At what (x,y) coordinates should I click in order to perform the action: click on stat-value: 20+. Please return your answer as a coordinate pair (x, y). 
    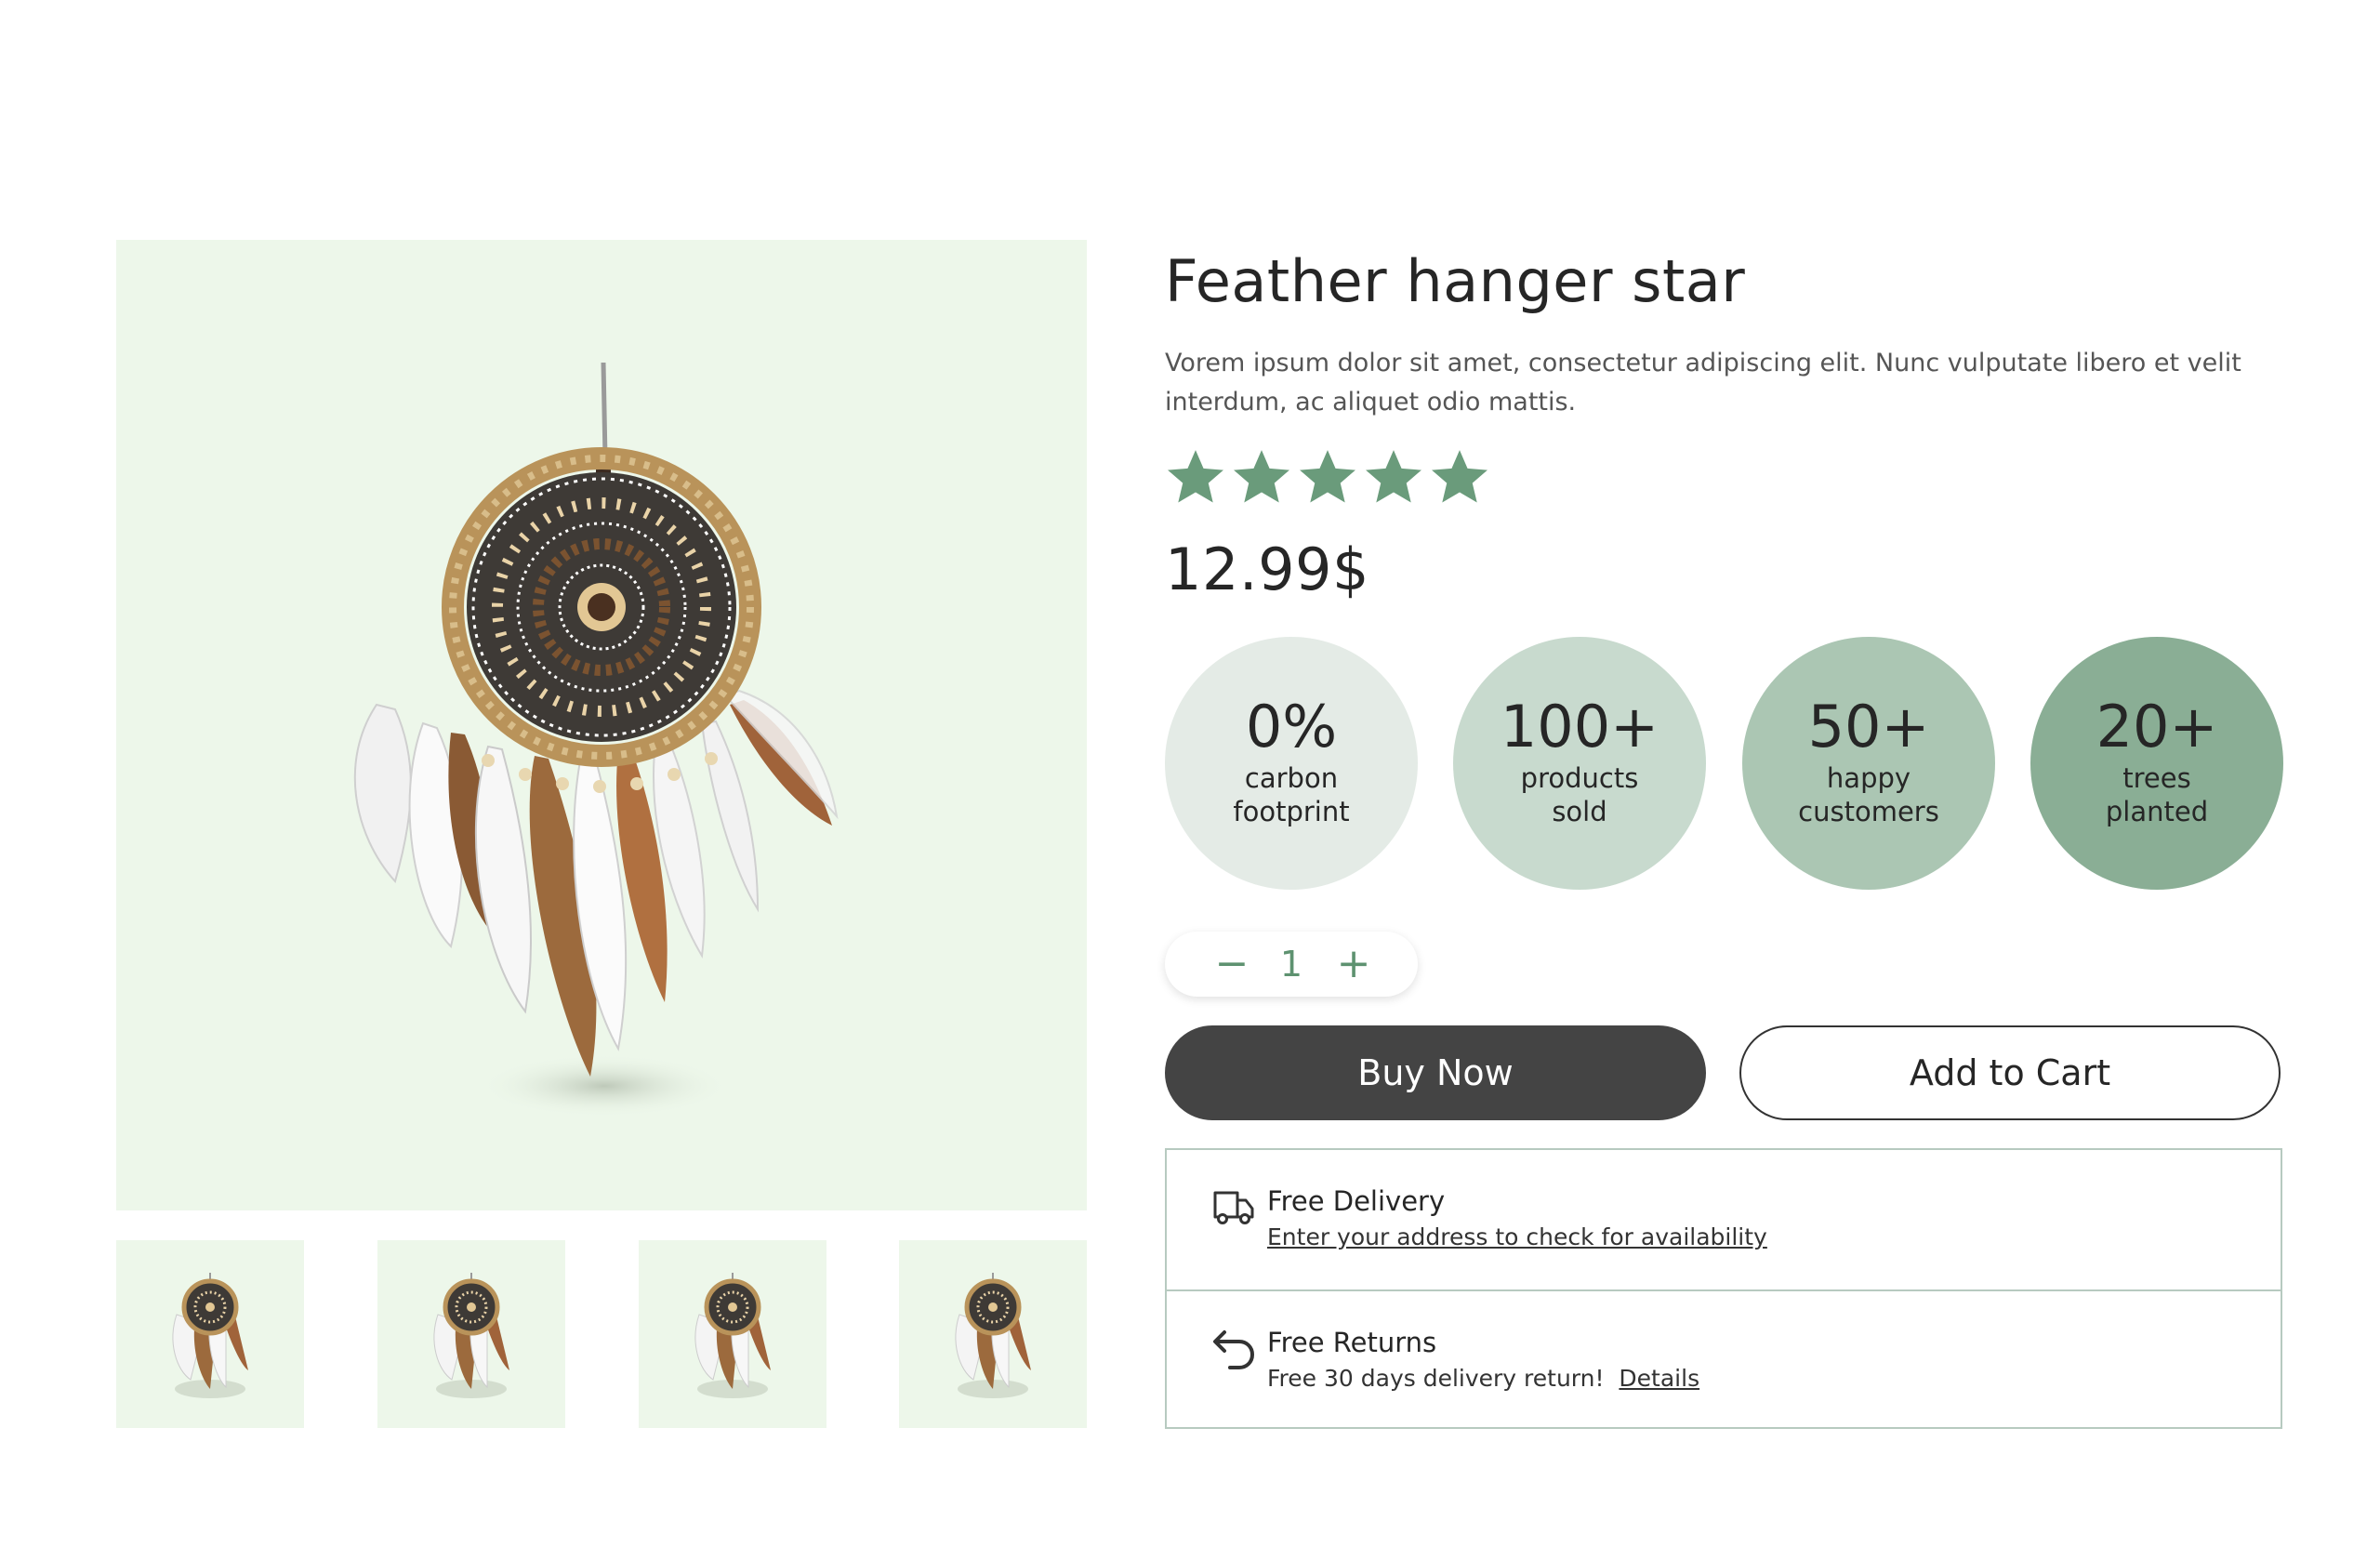
    Looking at the image, I should click on (2157, 726).